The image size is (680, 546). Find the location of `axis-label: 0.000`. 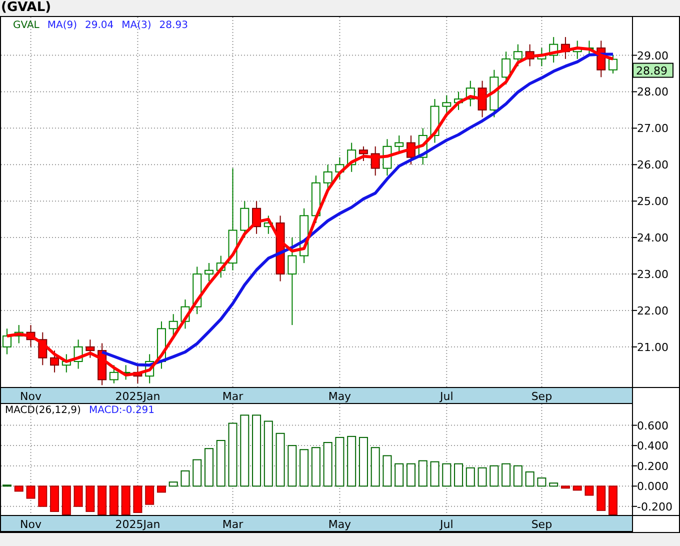

axis-label: 0.000 is located at coordinates (652, 487).